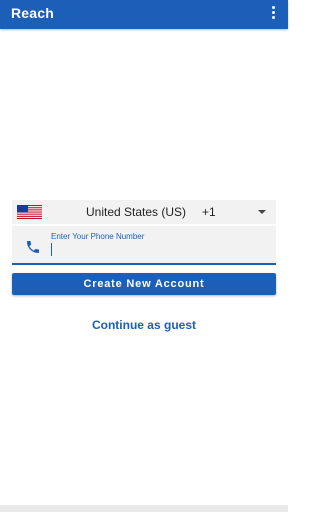 This screenshot has height=512, width=320. Describe the element at coordinates (144, 284) in the screenshot. I see `create-account-button: Create New Account` at that location.